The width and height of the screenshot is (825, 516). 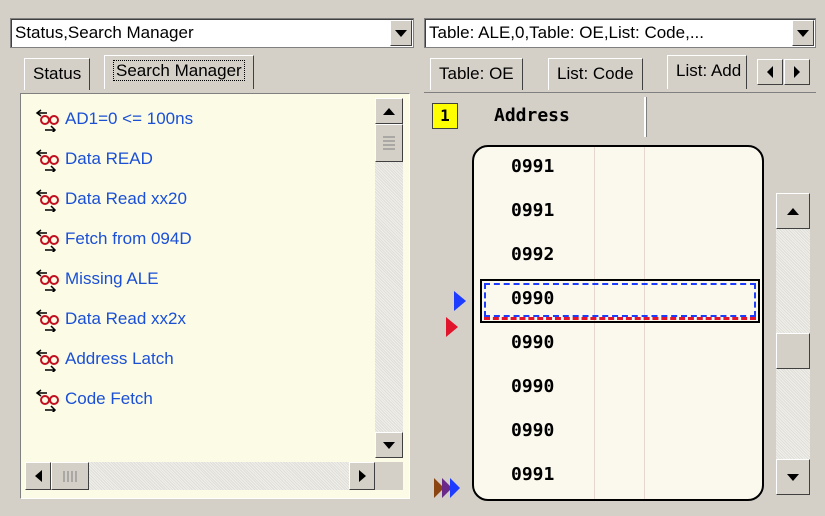 I want to click on view-selector-dropdown-button, so click(x=401, y=33).